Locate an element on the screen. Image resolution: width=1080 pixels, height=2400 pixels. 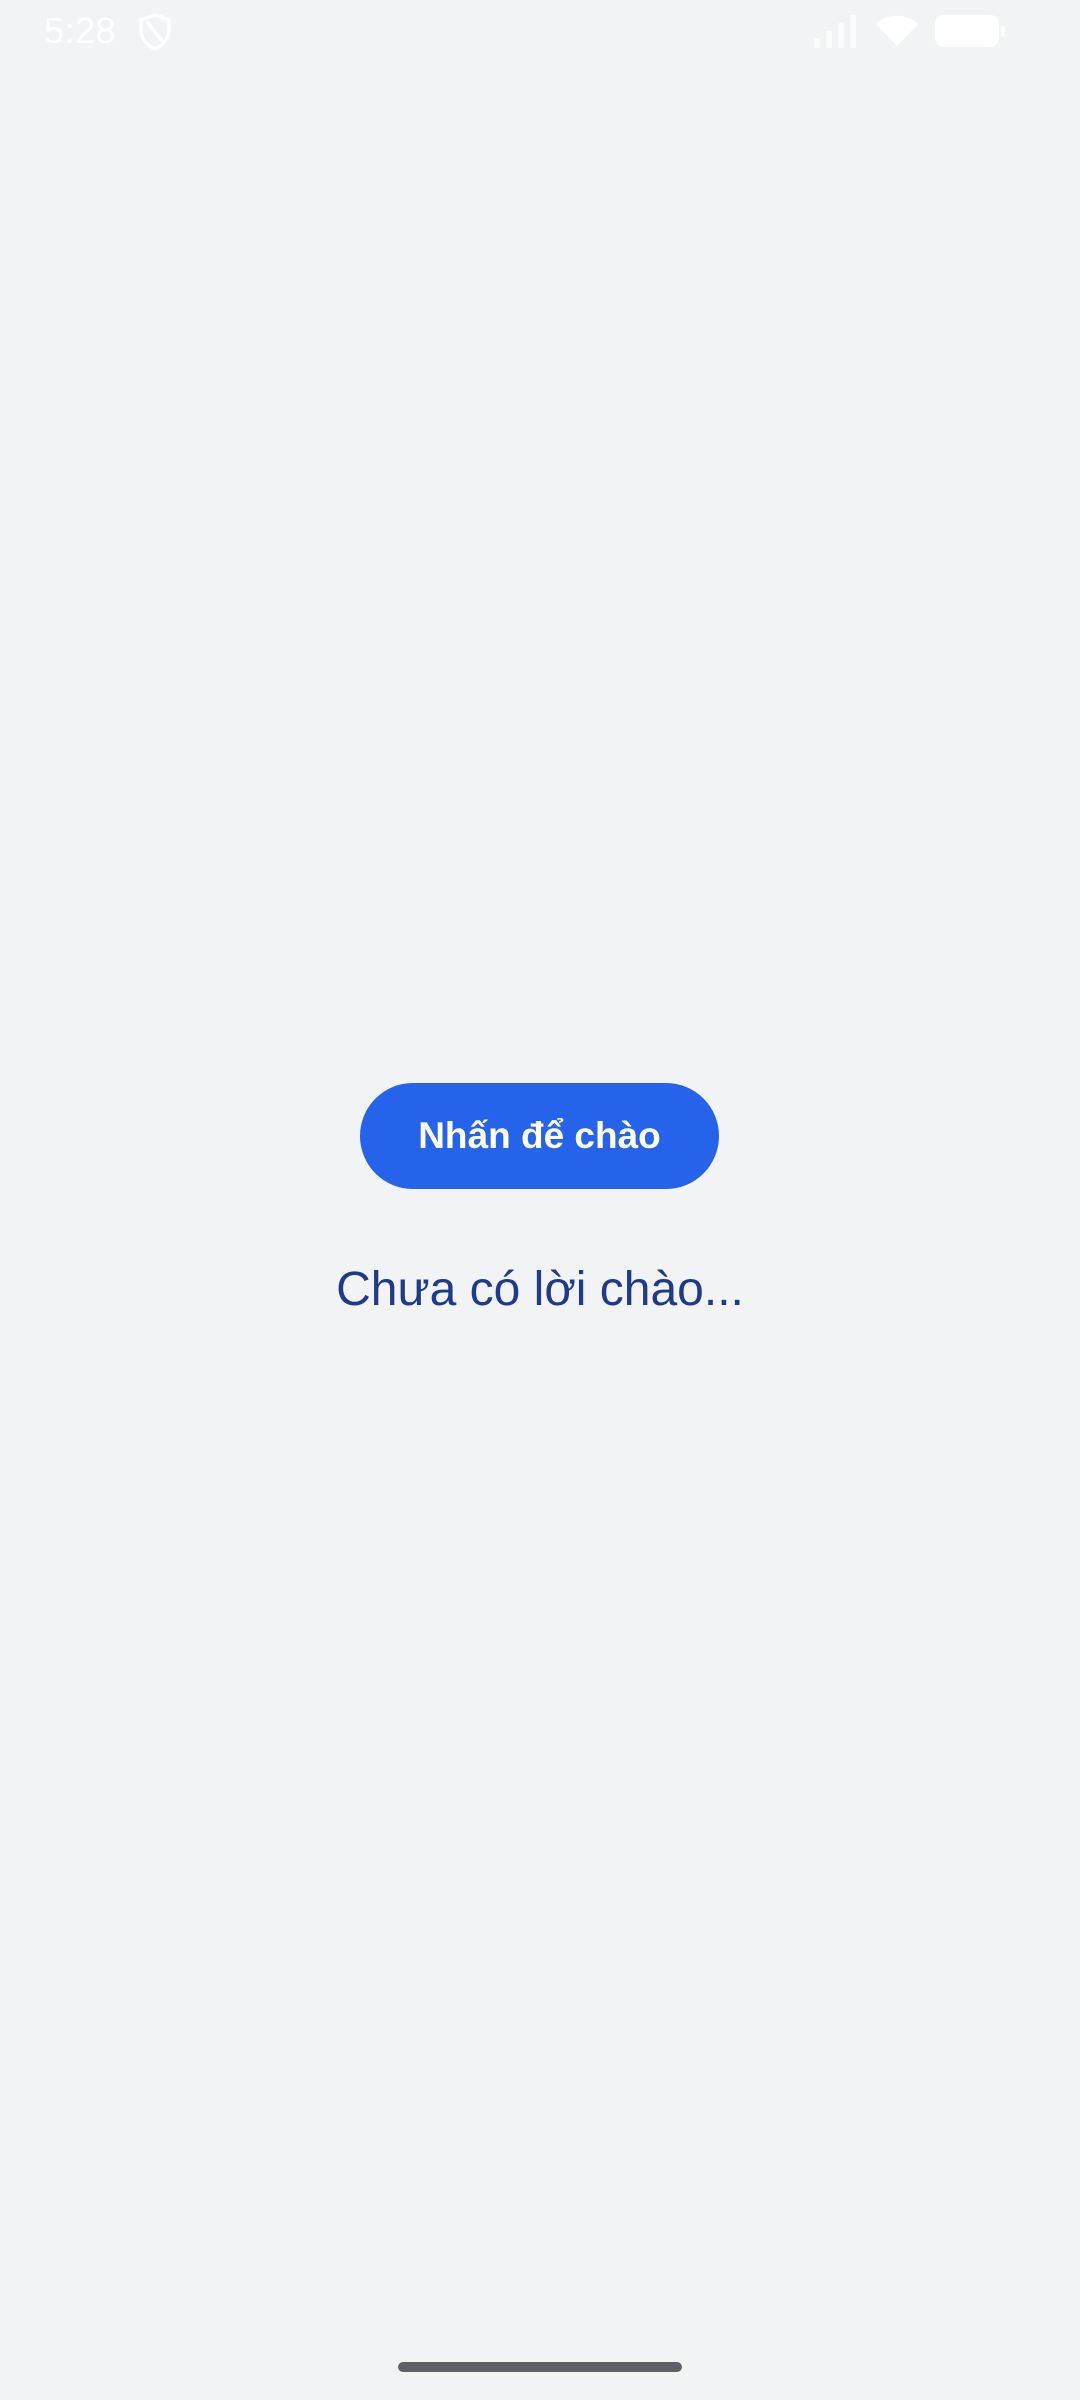
greet-button: Nhấn để chào is located at coordinates (539, 1136).